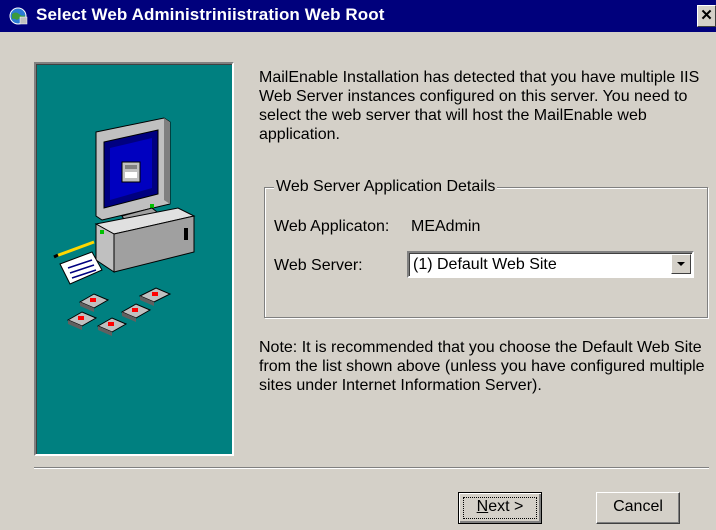 Image resolution: width=716 pixels, height=530 pixels. I want to click on next-button-label: Next >, so click(500, 506).